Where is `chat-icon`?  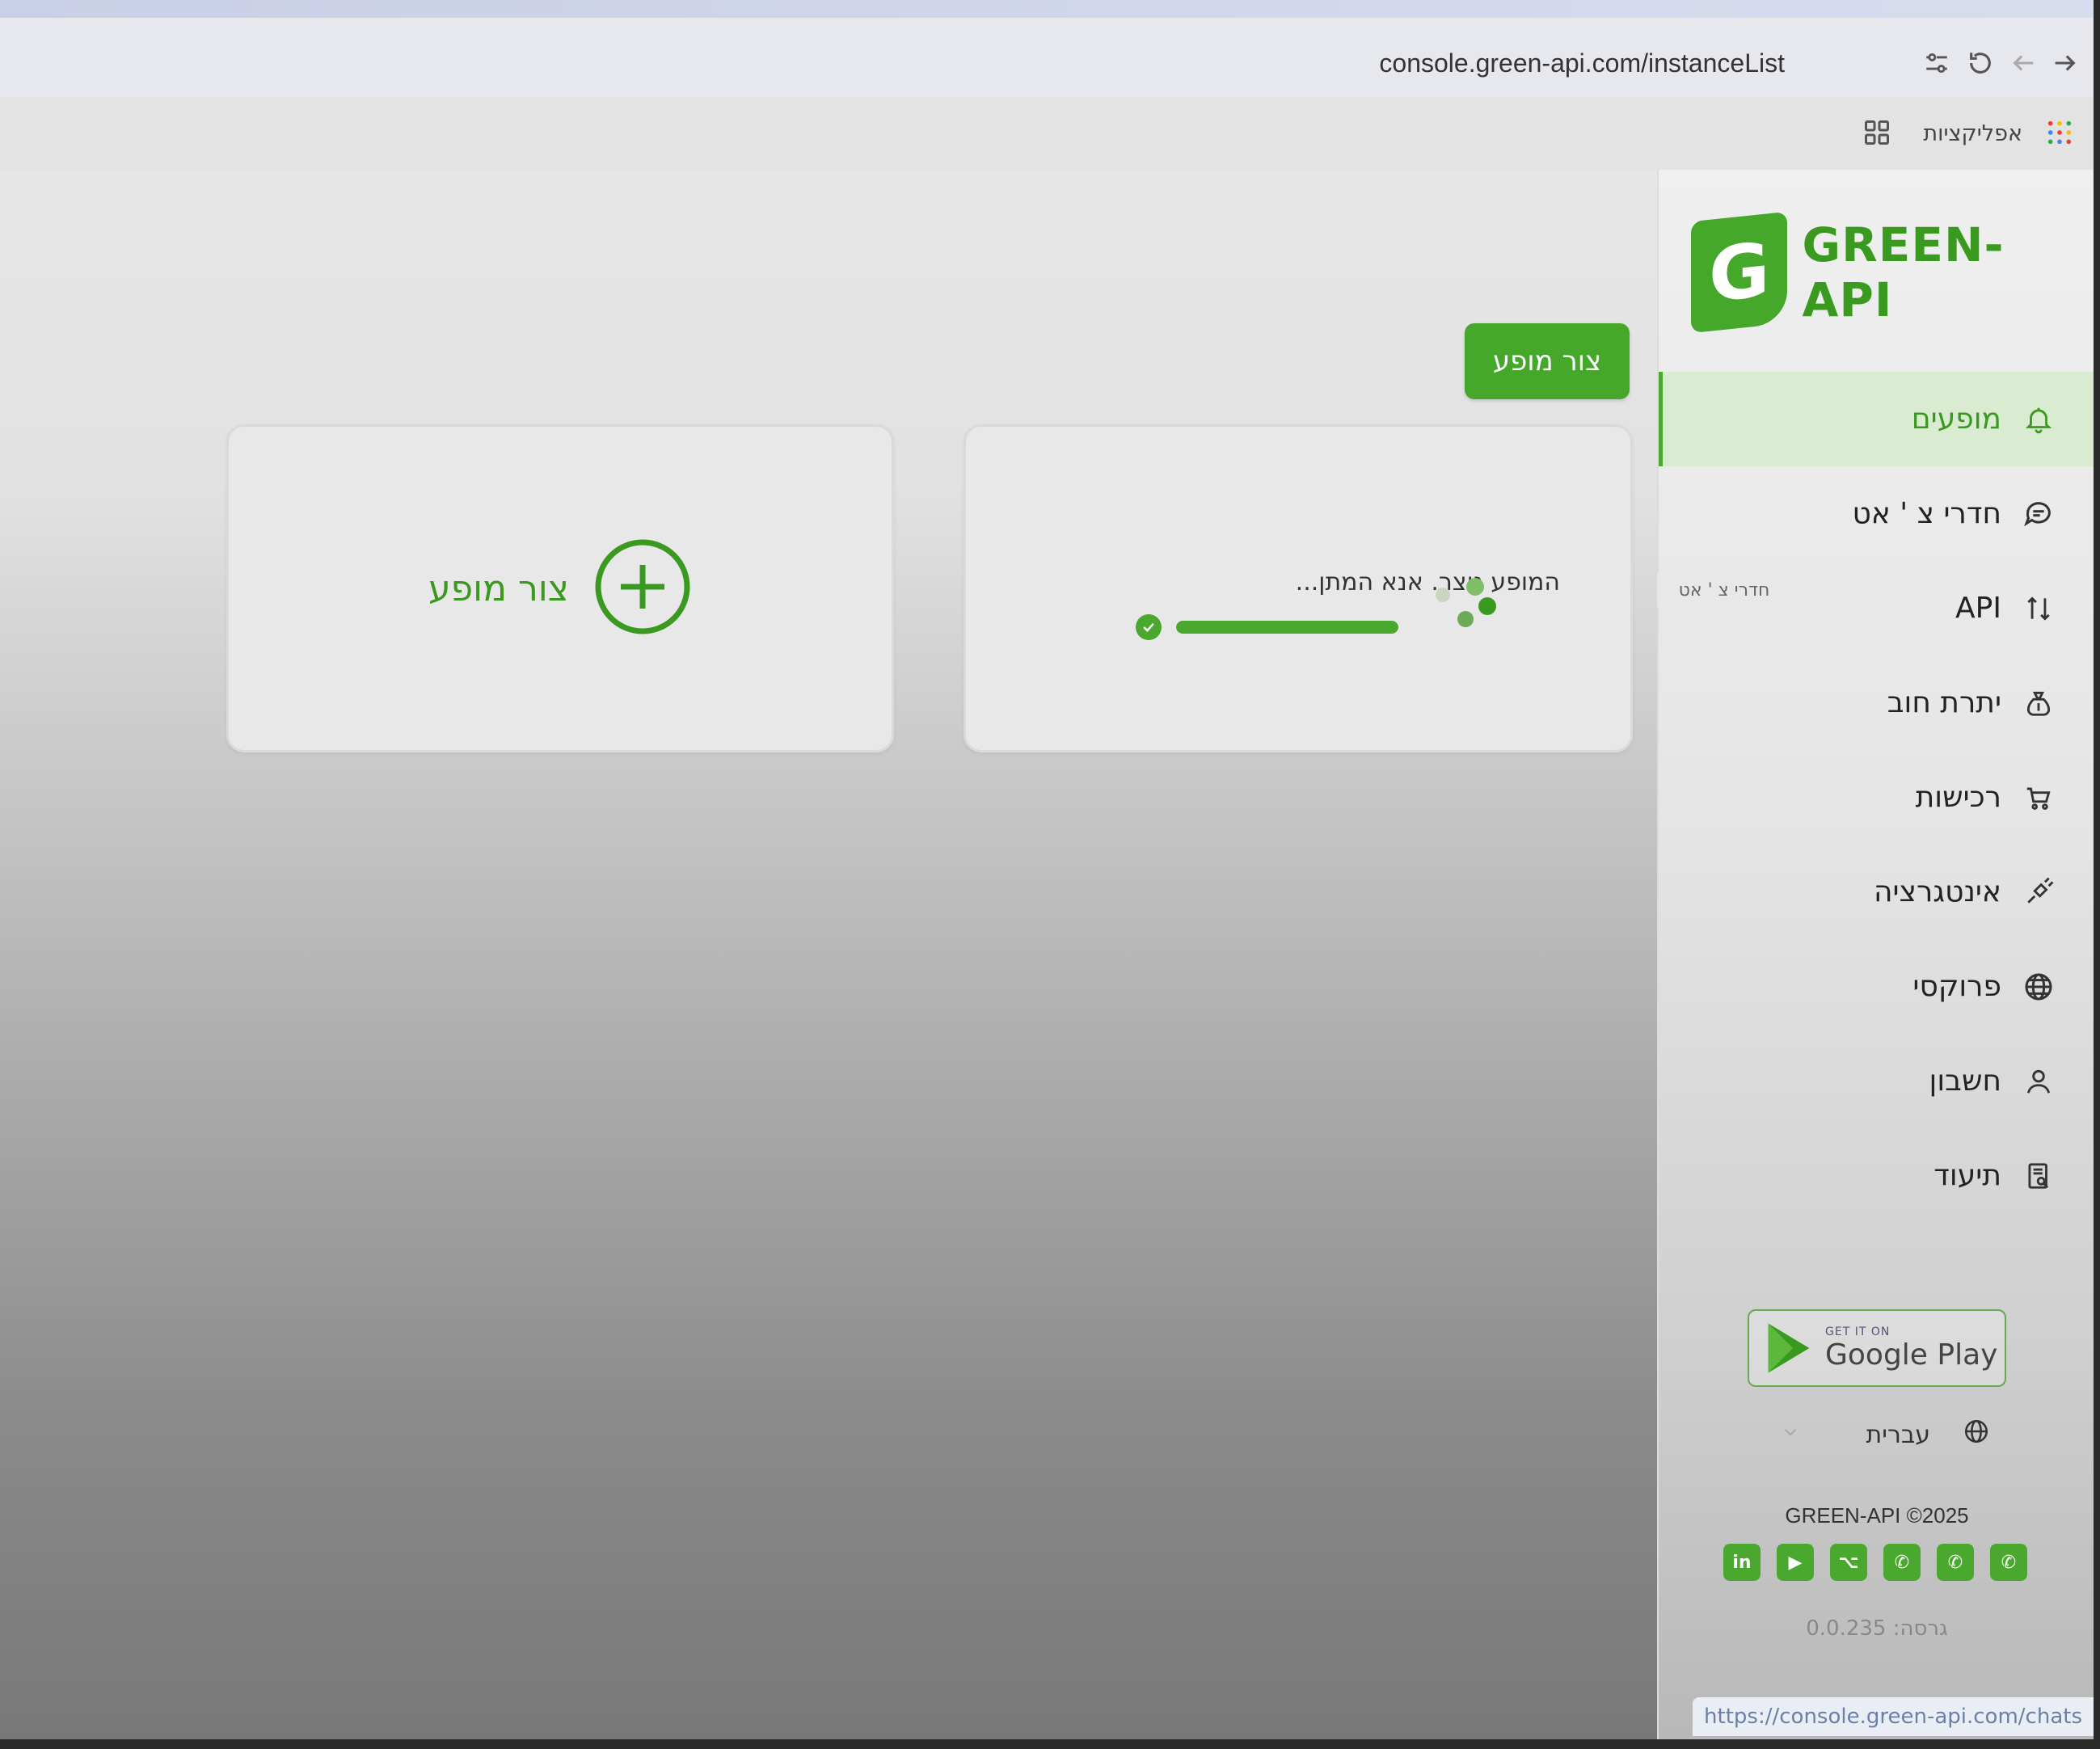 chat-icon is located at coordinates (2039, 514).